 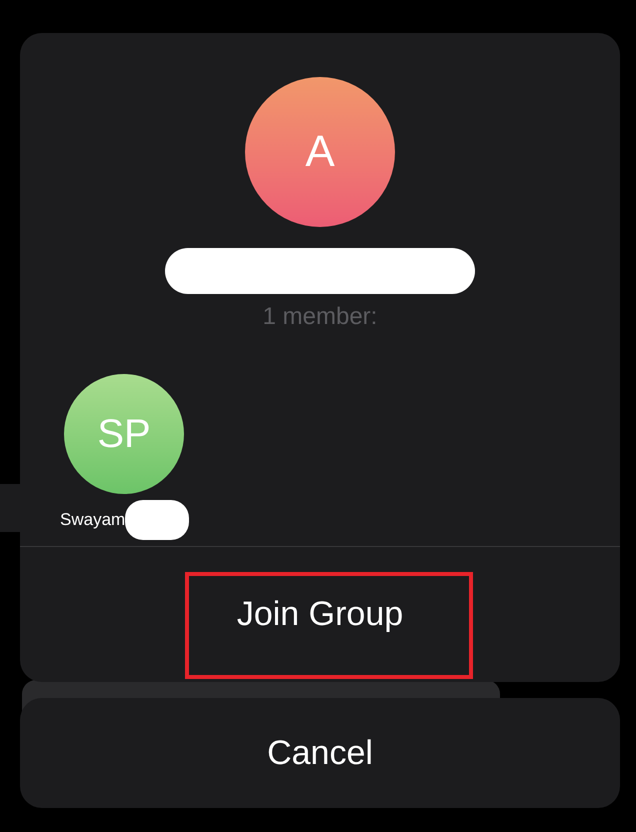 What do you see at coordinates (157, 520) in the screenshot?
I see `redaction-mark` at bounding box center [157, 520].